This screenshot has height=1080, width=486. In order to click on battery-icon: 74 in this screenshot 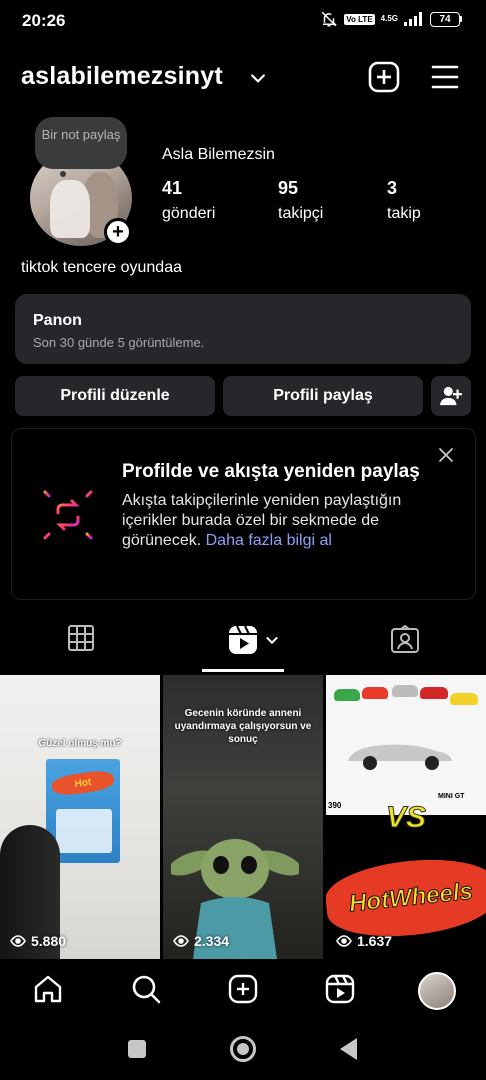, I will do `click(446, 19)`.